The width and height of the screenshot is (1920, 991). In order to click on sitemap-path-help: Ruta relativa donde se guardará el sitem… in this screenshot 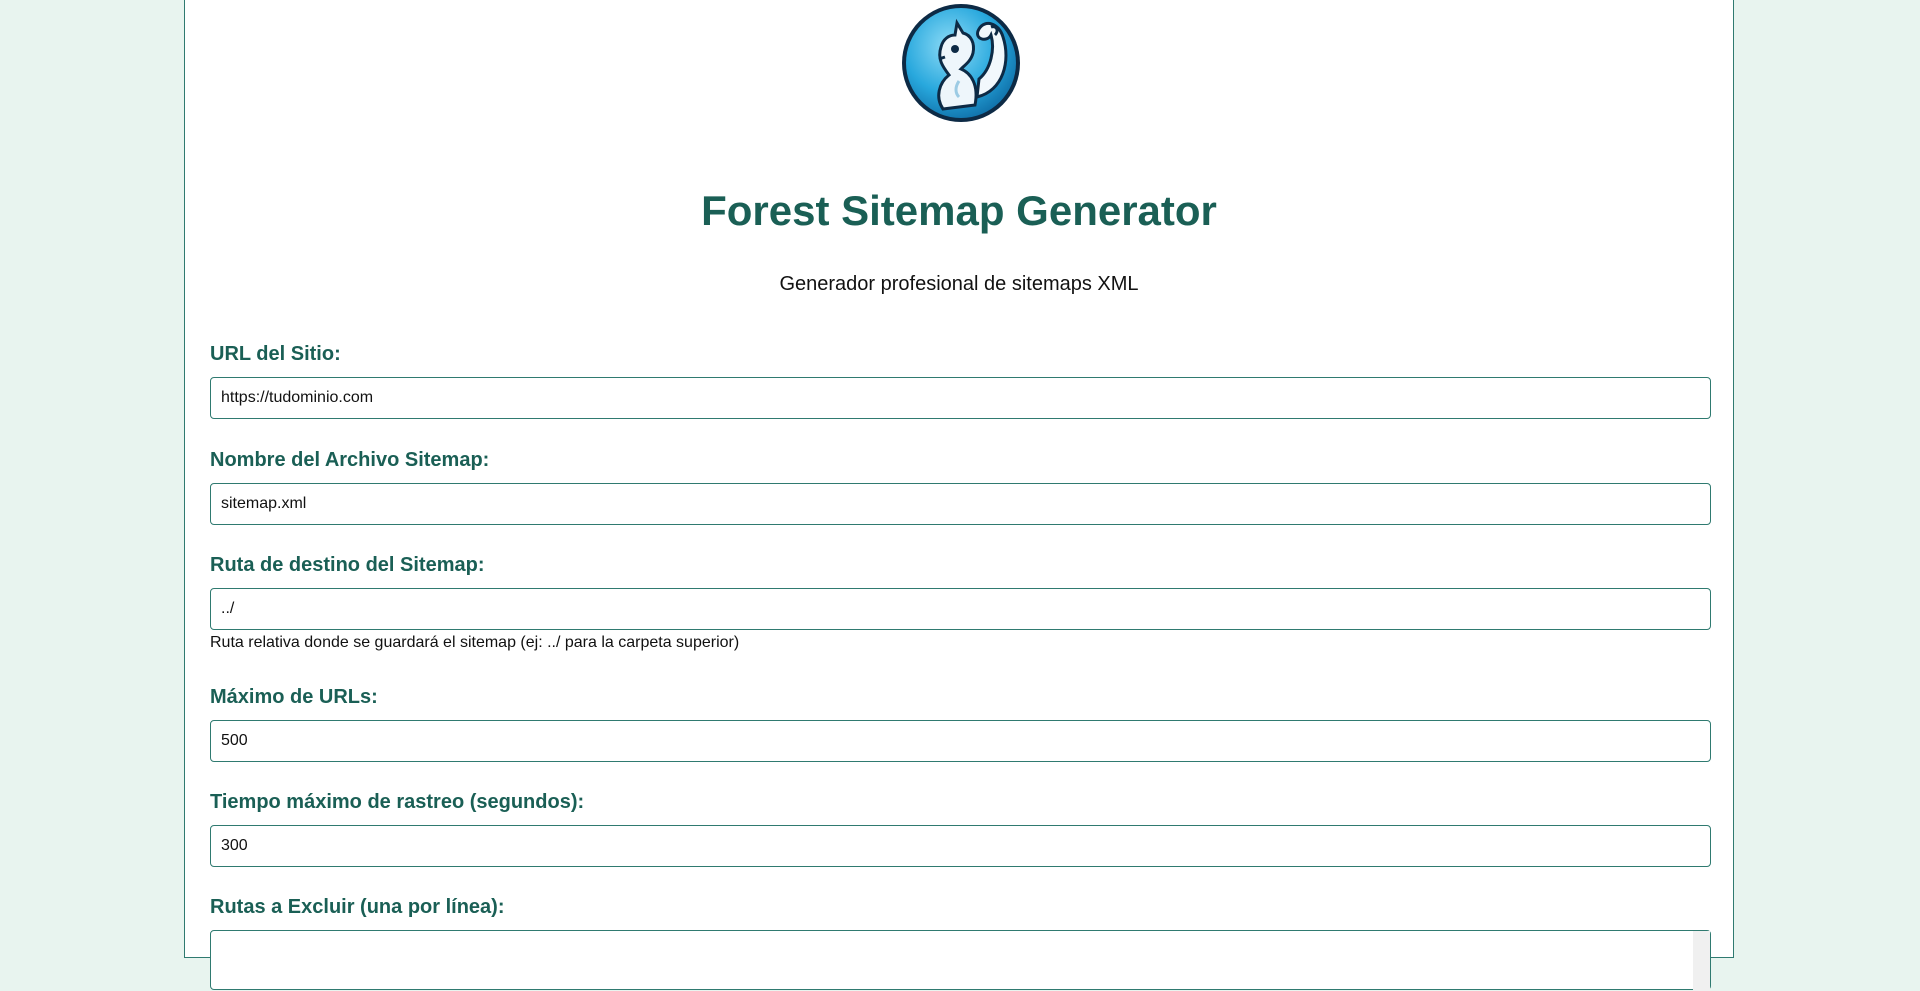, I will do `click(475, 642)`.